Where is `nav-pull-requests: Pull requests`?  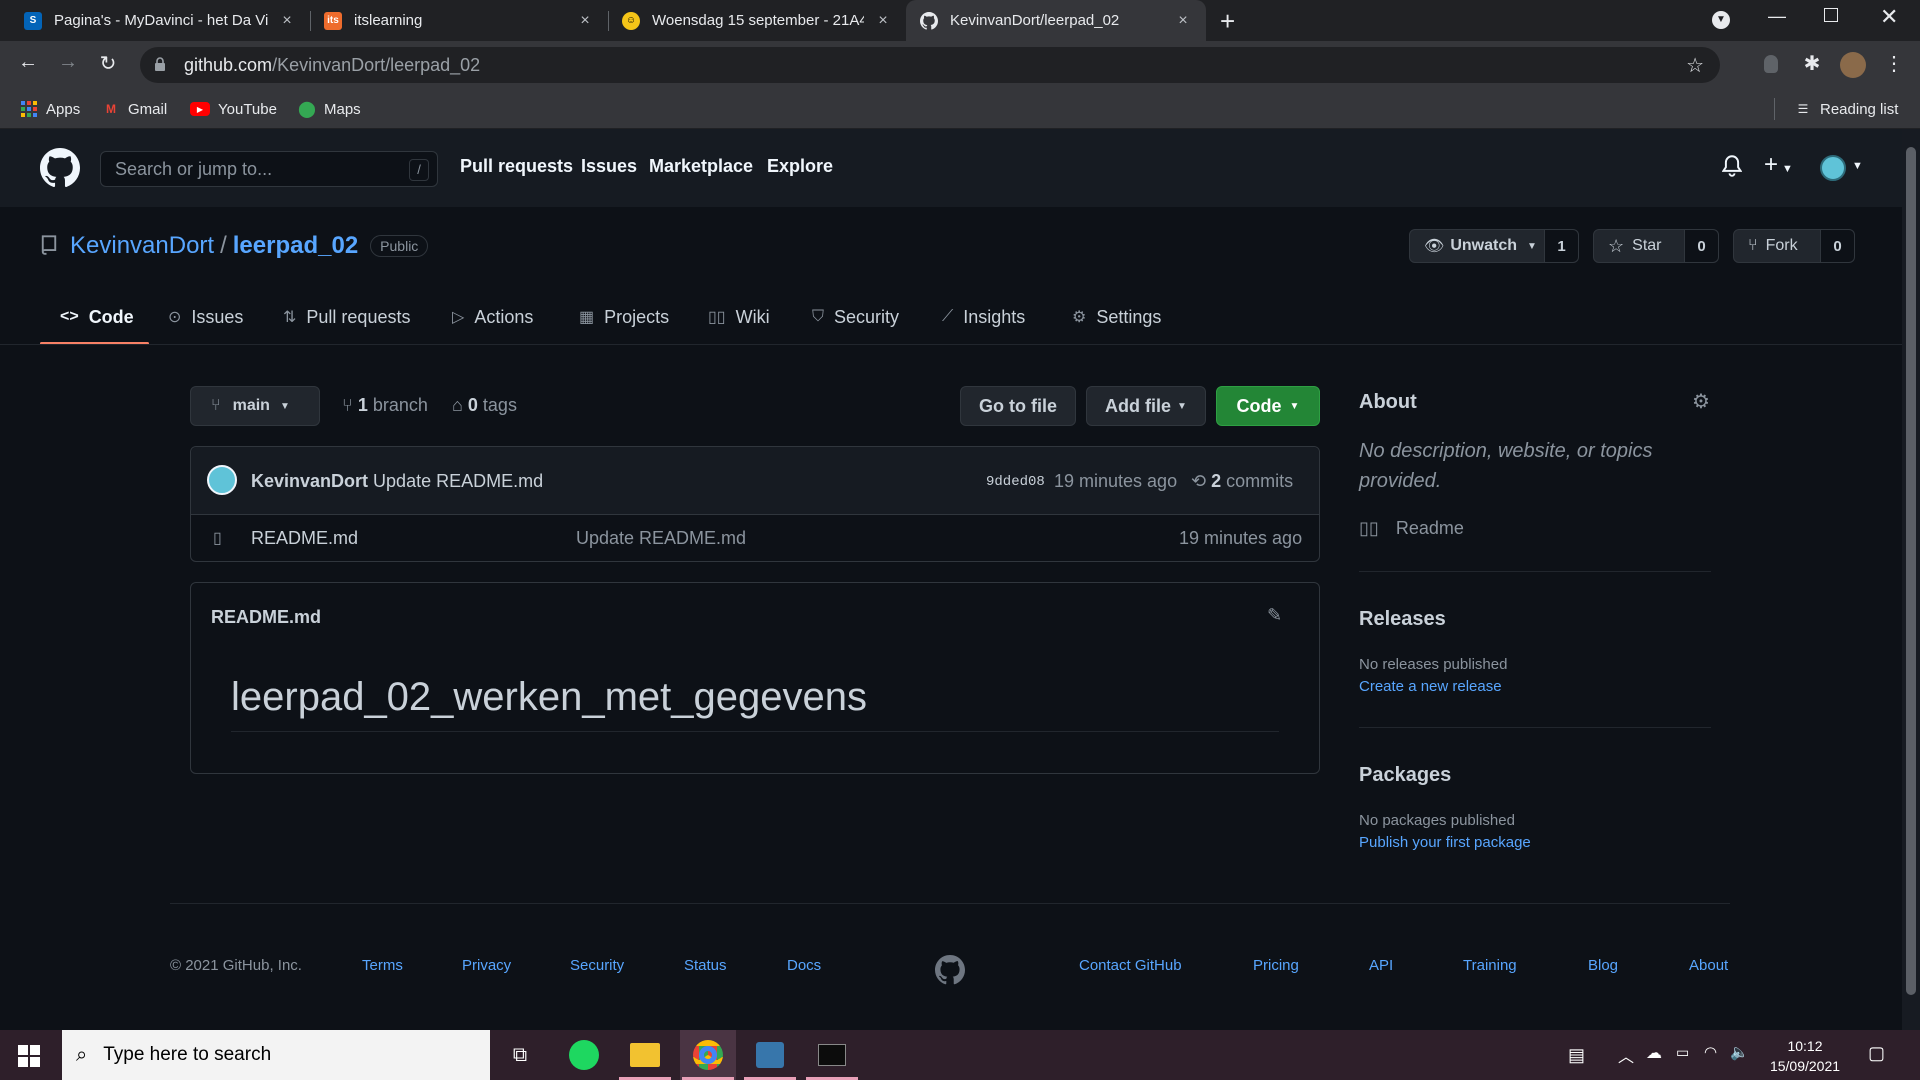 nav-pull-requests: Pull requests is located at coordinates (516, 166).